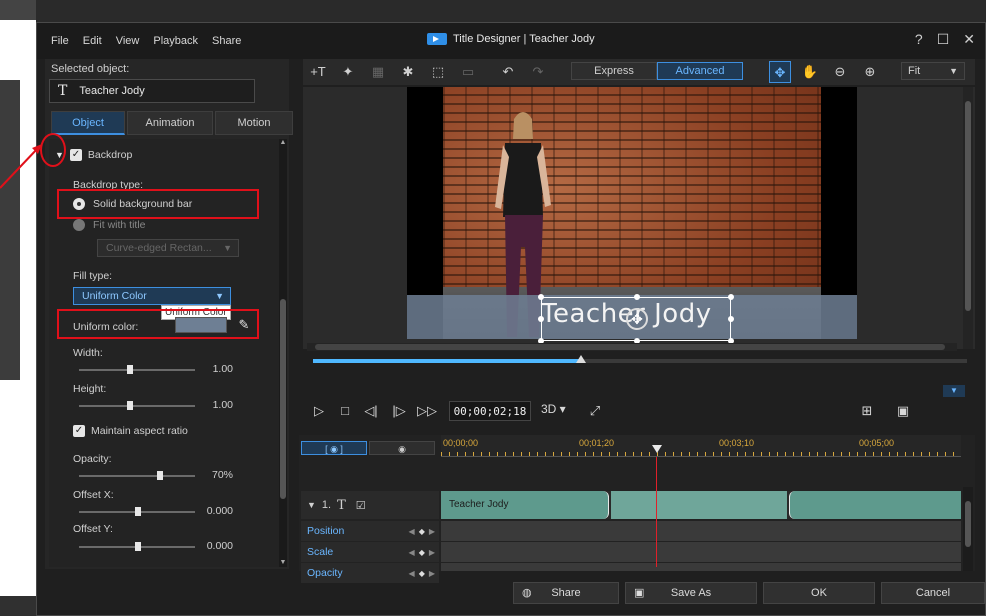  Describe the element at coordinates (870, 72) in the screenshot. I see `zoom-in-icon: ⊕` at that location.